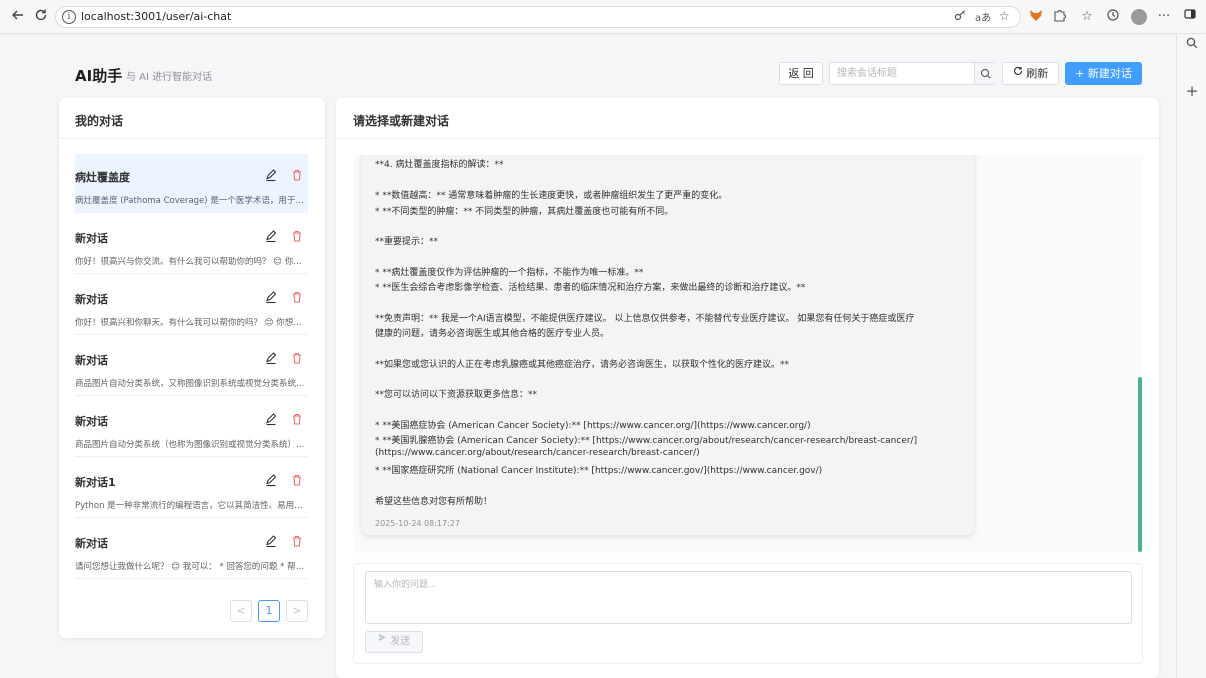 The image size is (1206, 678). I want to click on pagination-next-button: >, so click(297, 611).